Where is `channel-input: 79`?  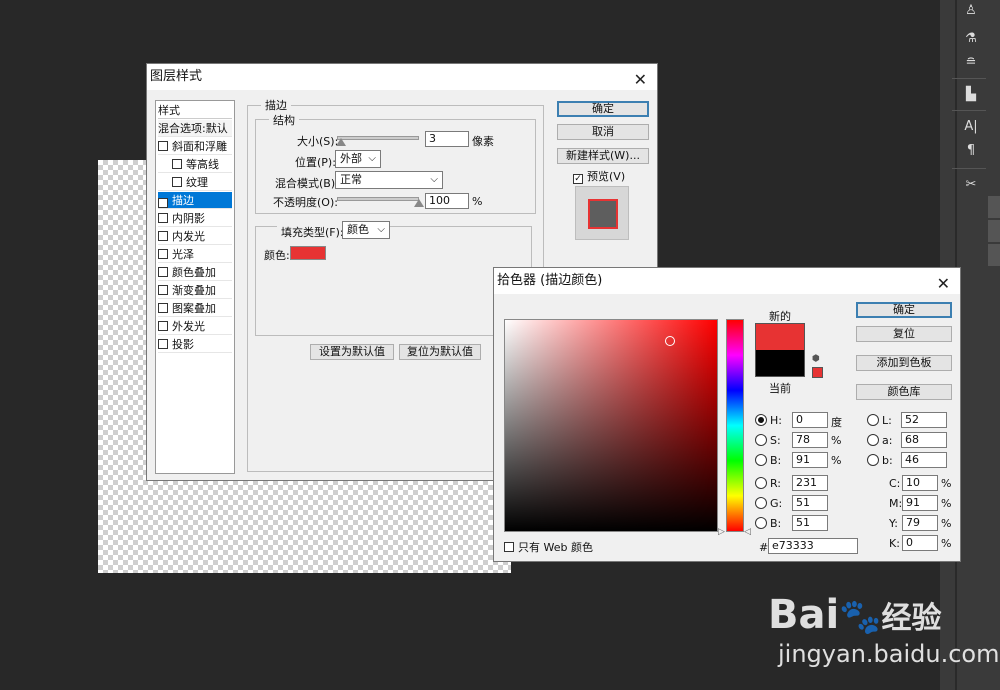
channel-input: 79 is located at coordinates (920, 523).